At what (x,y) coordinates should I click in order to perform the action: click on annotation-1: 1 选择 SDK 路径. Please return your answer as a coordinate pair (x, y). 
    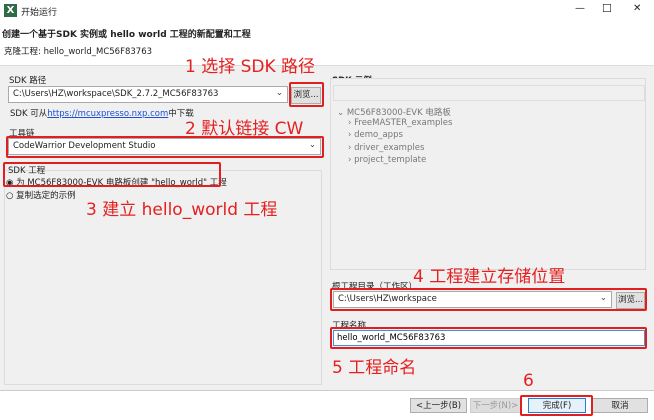
    Looking at the image, I should click on (250, 67).